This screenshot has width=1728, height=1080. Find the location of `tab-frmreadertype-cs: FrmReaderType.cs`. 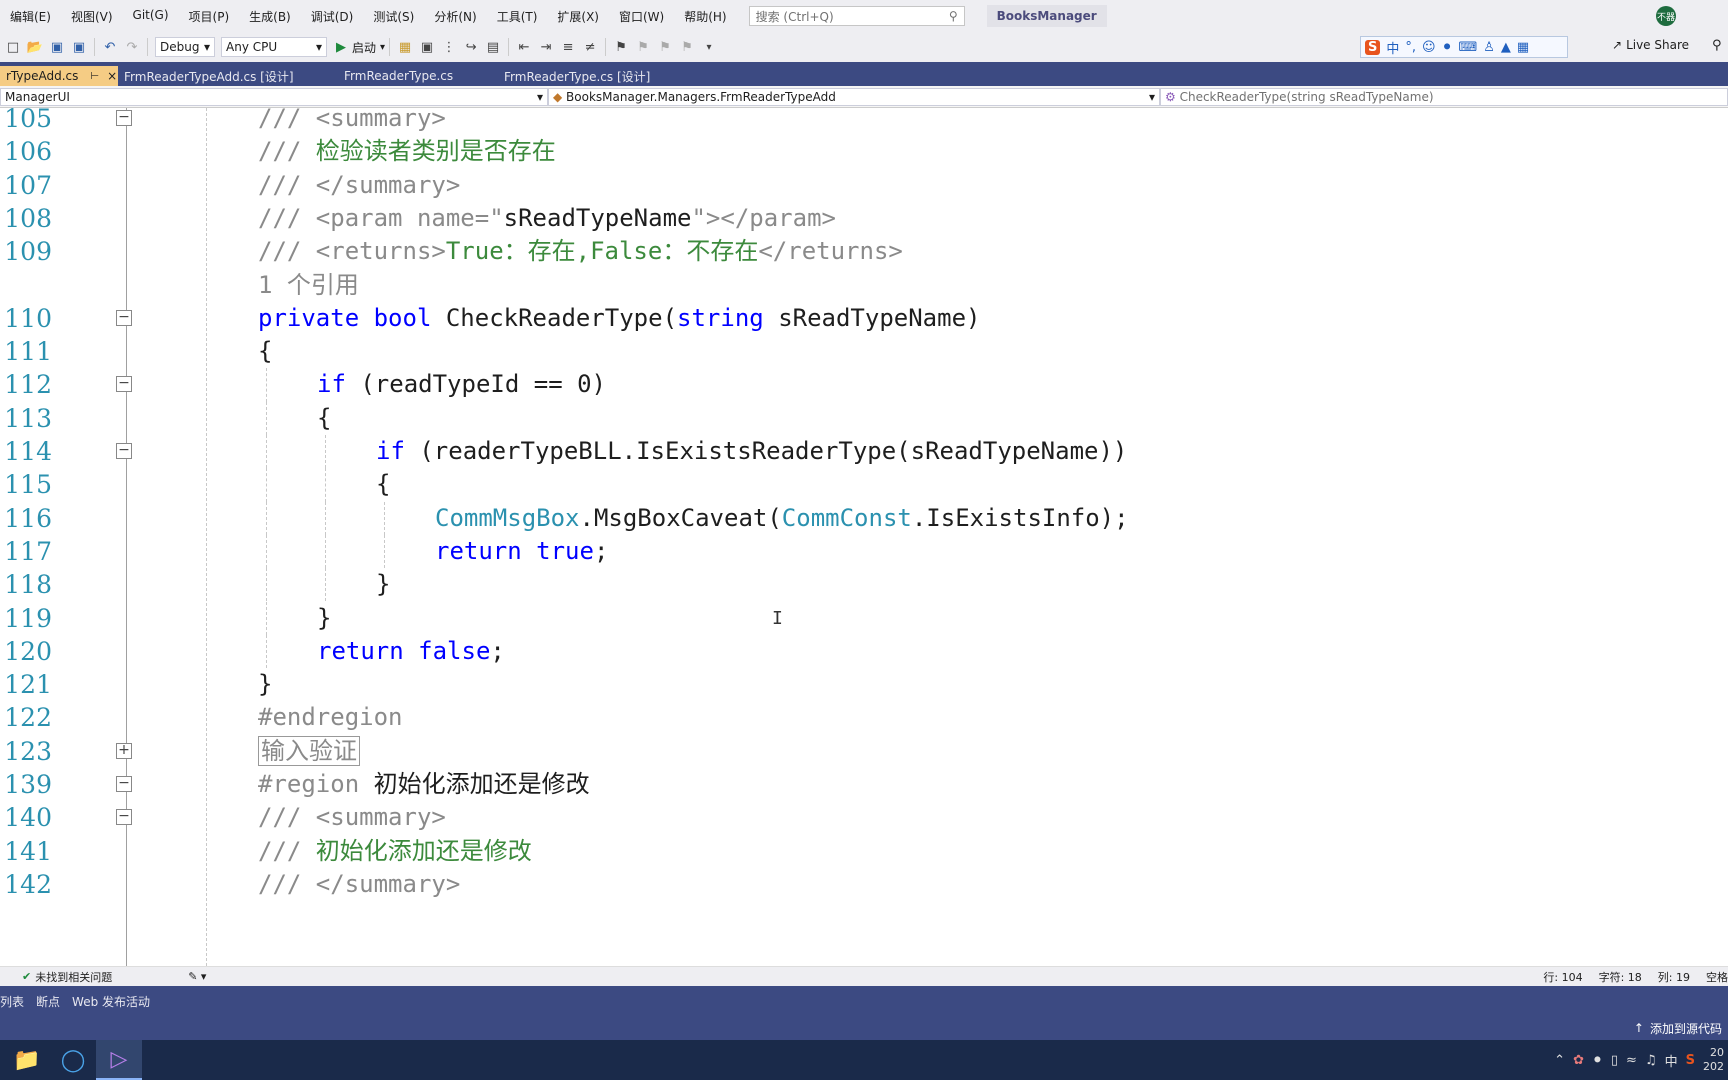

tab-frmreadertype-cs: FrmReaderType.cs is located at coordinates (418, 76).